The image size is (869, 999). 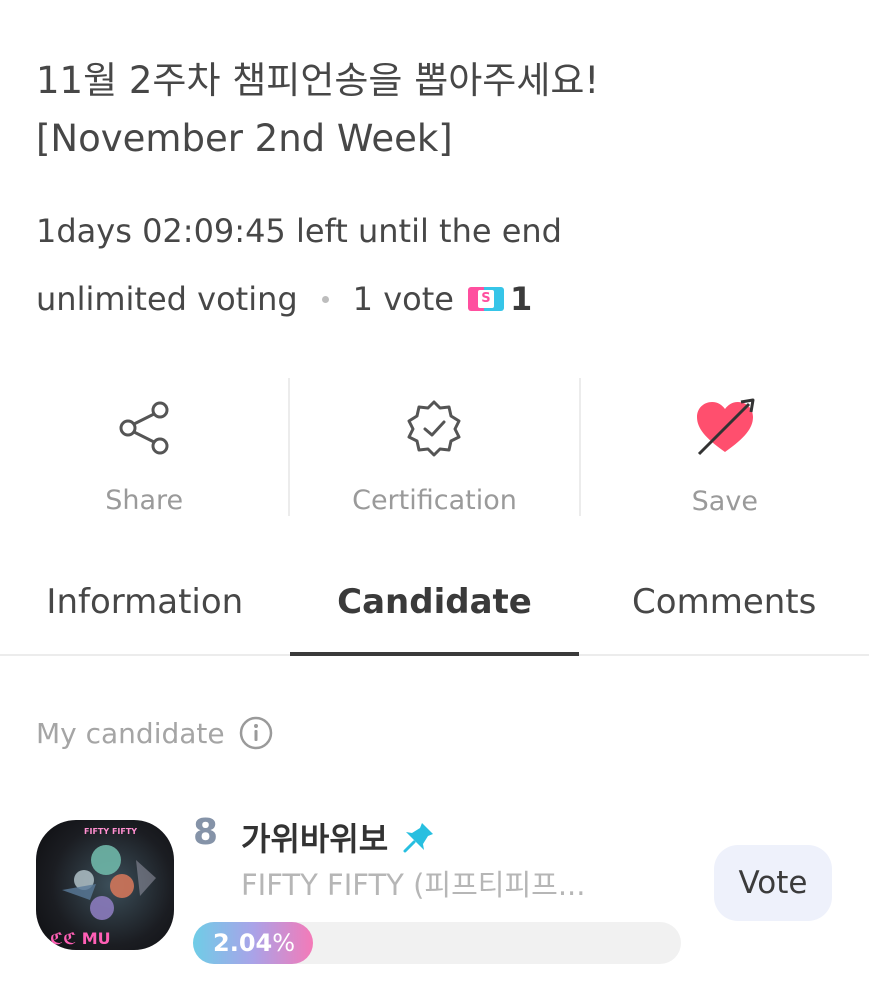 I want to click on tab-bar: Information Candidate Comments, so click(x=434, y=608).